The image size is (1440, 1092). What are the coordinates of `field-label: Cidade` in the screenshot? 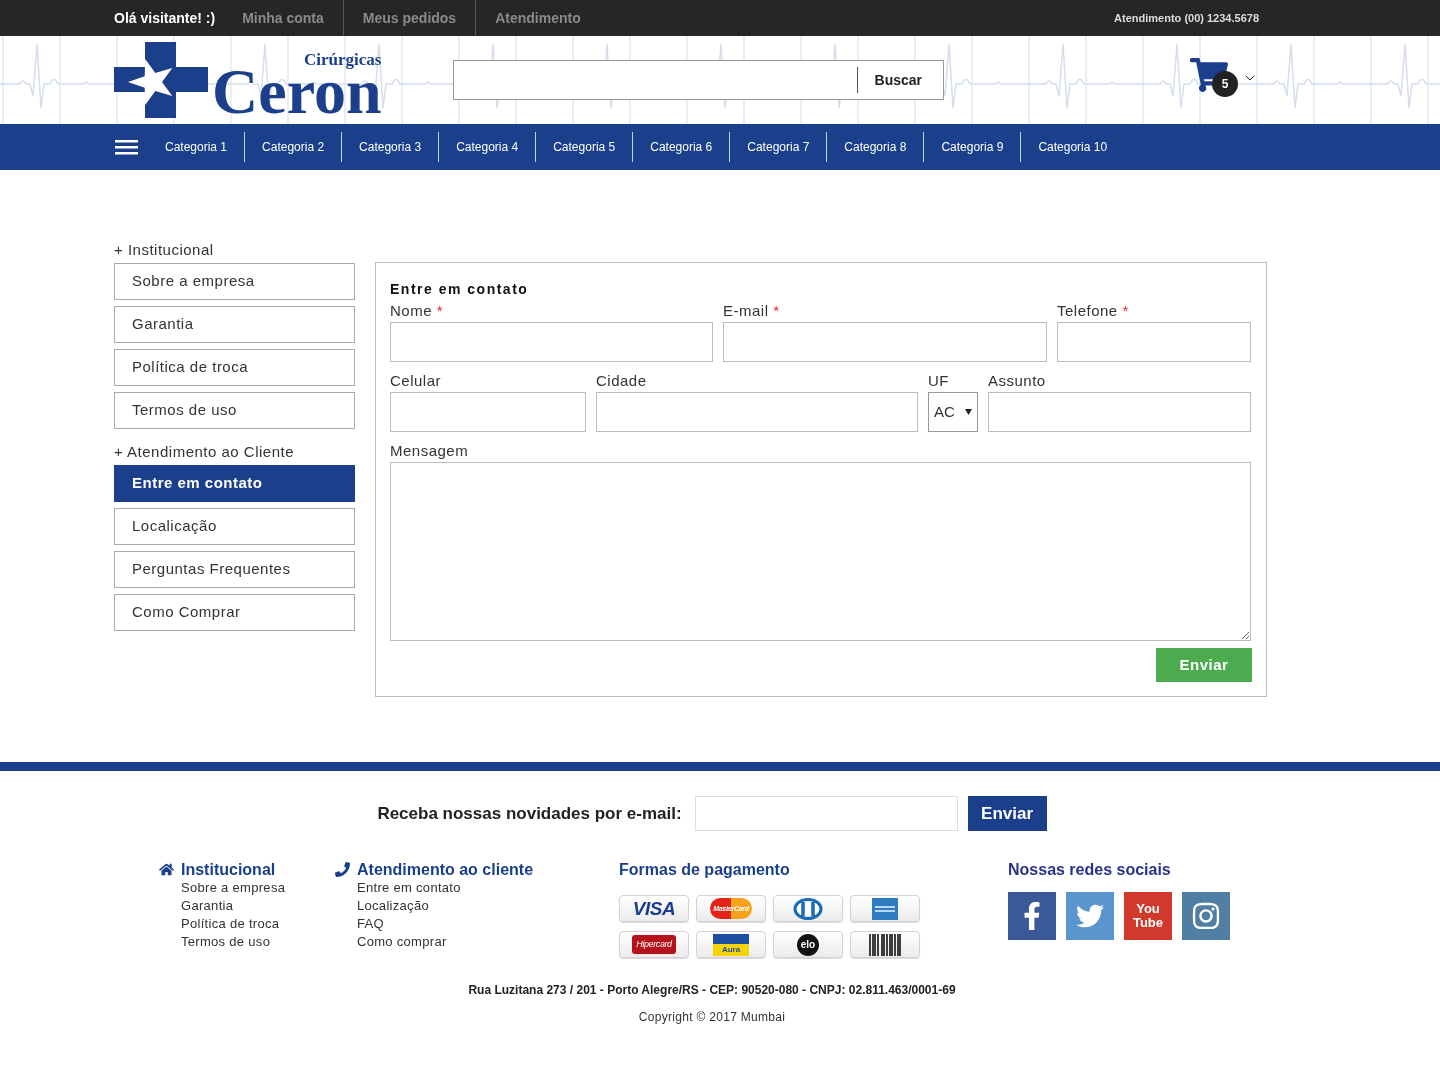 It's located at (621, 381).